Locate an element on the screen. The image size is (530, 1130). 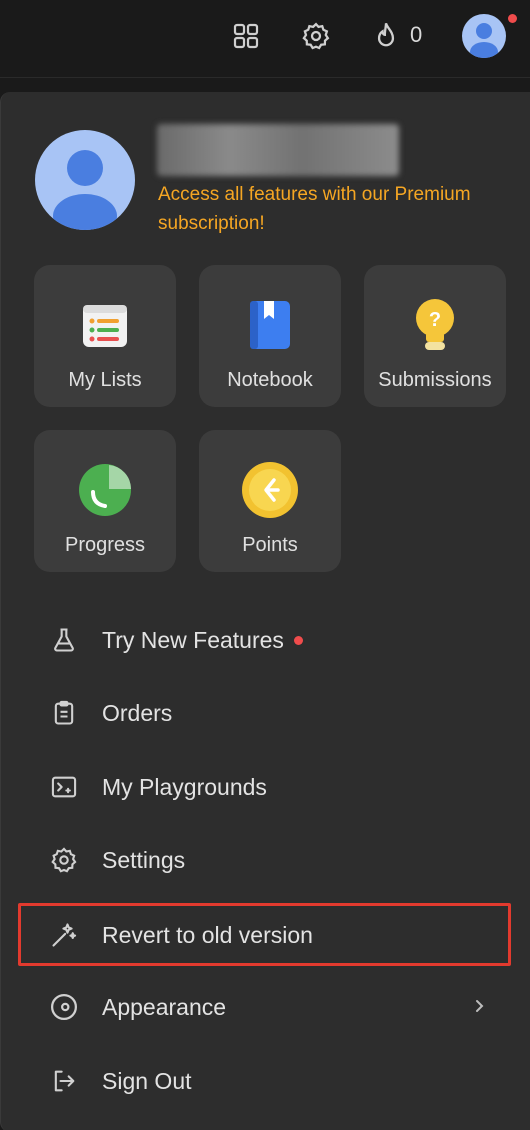
lightbulb-icon: ? is located at coordinates (435, 325).